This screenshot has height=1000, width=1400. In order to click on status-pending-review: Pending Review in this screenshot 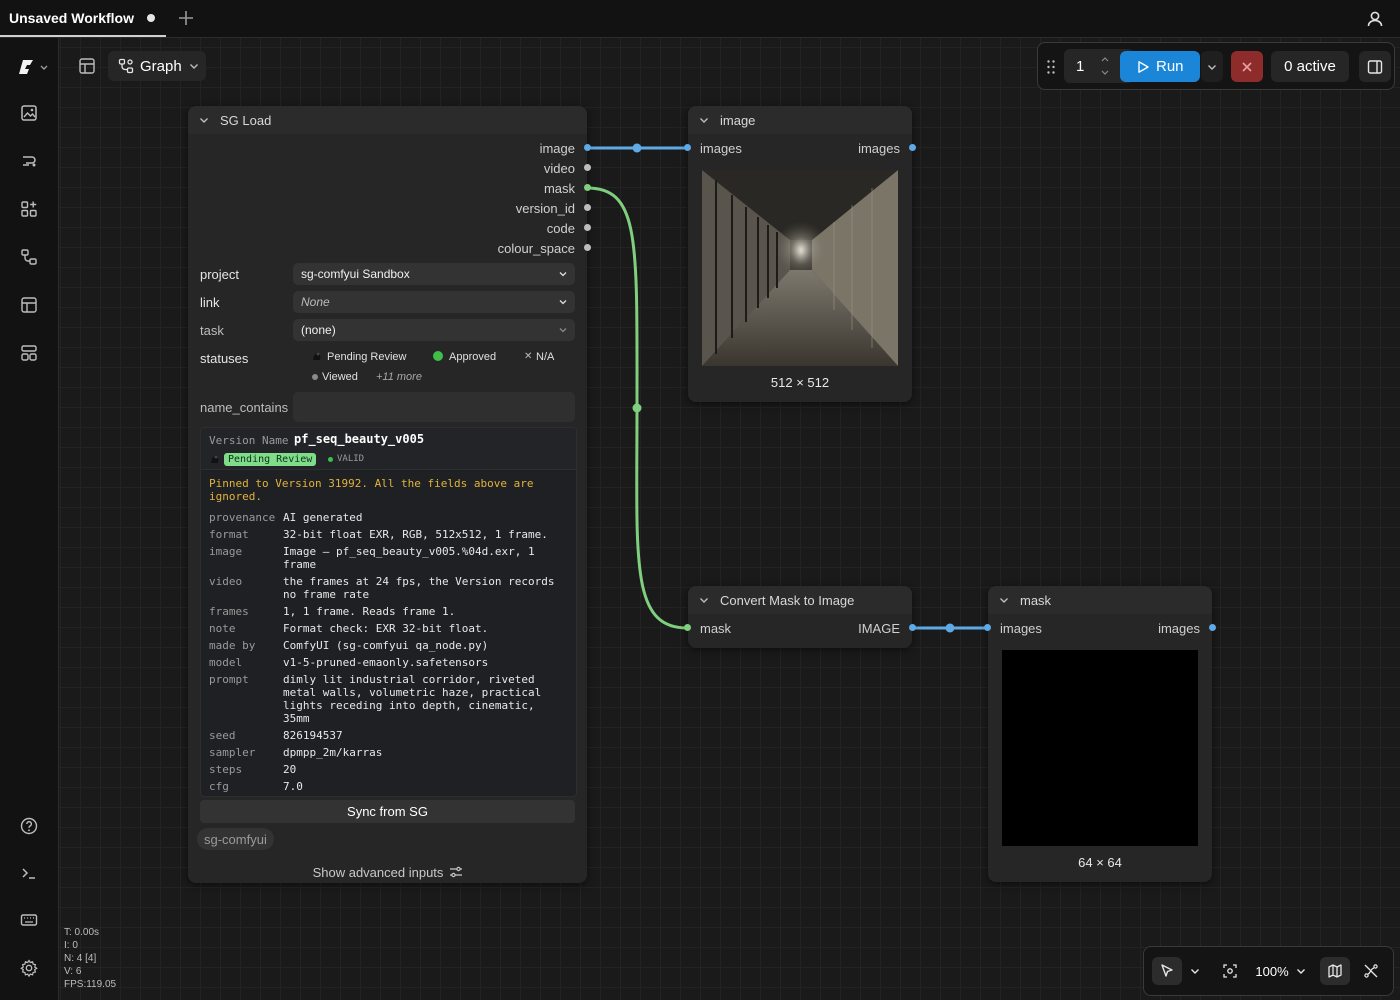, I will do `click(367, 357)`.